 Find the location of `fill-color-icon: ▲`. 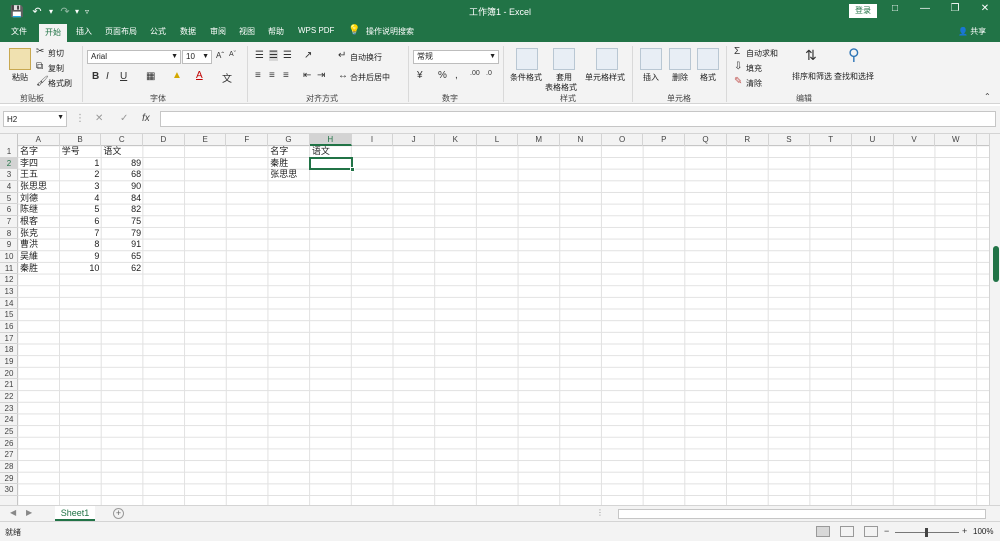

fill-color-icon: ▲ is located at coordinates (177, 75).